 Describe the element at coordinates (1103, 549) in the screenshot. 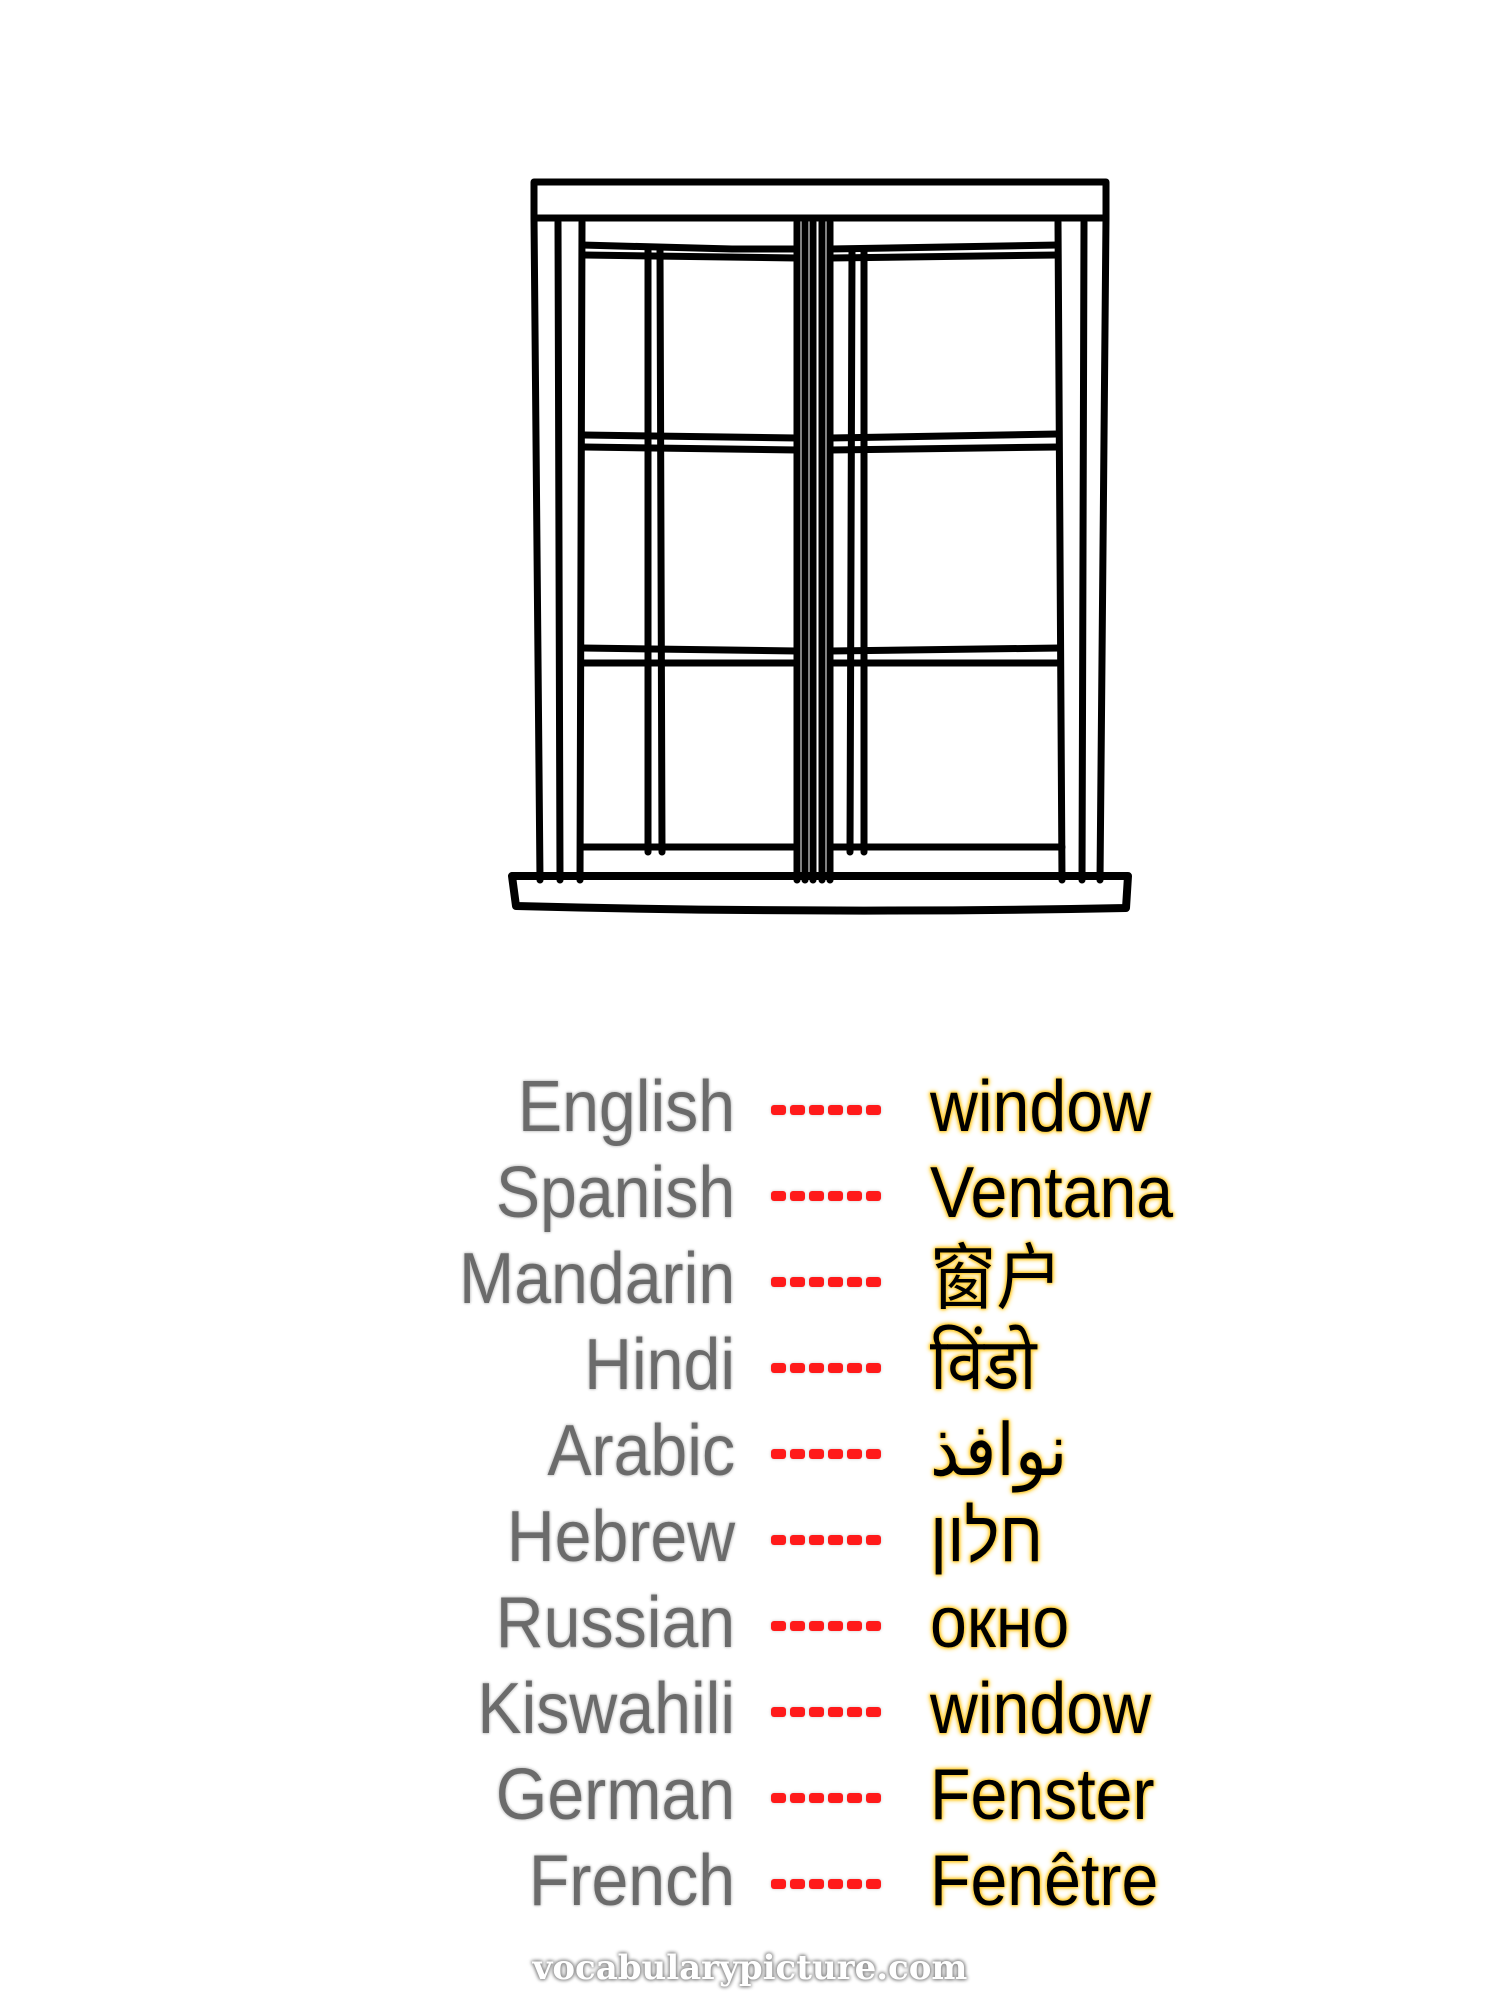

I see `window-frame-right-outer` at that location.